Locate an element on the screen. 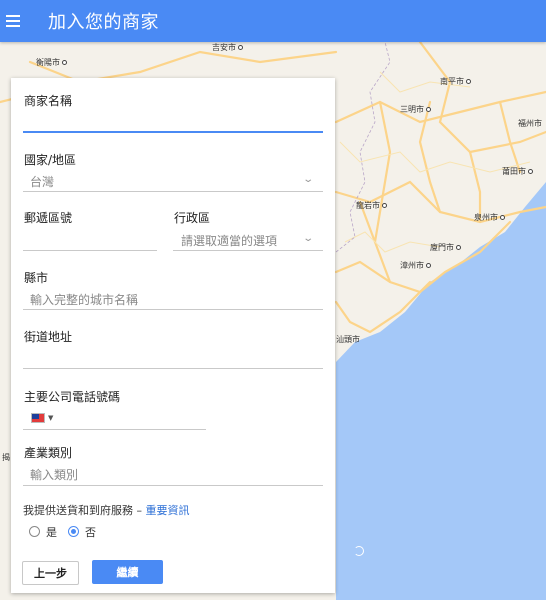 The width and height of the screenshot is (546, 600). caret-down-icon: ▼ is located at coordinates (50, 418).